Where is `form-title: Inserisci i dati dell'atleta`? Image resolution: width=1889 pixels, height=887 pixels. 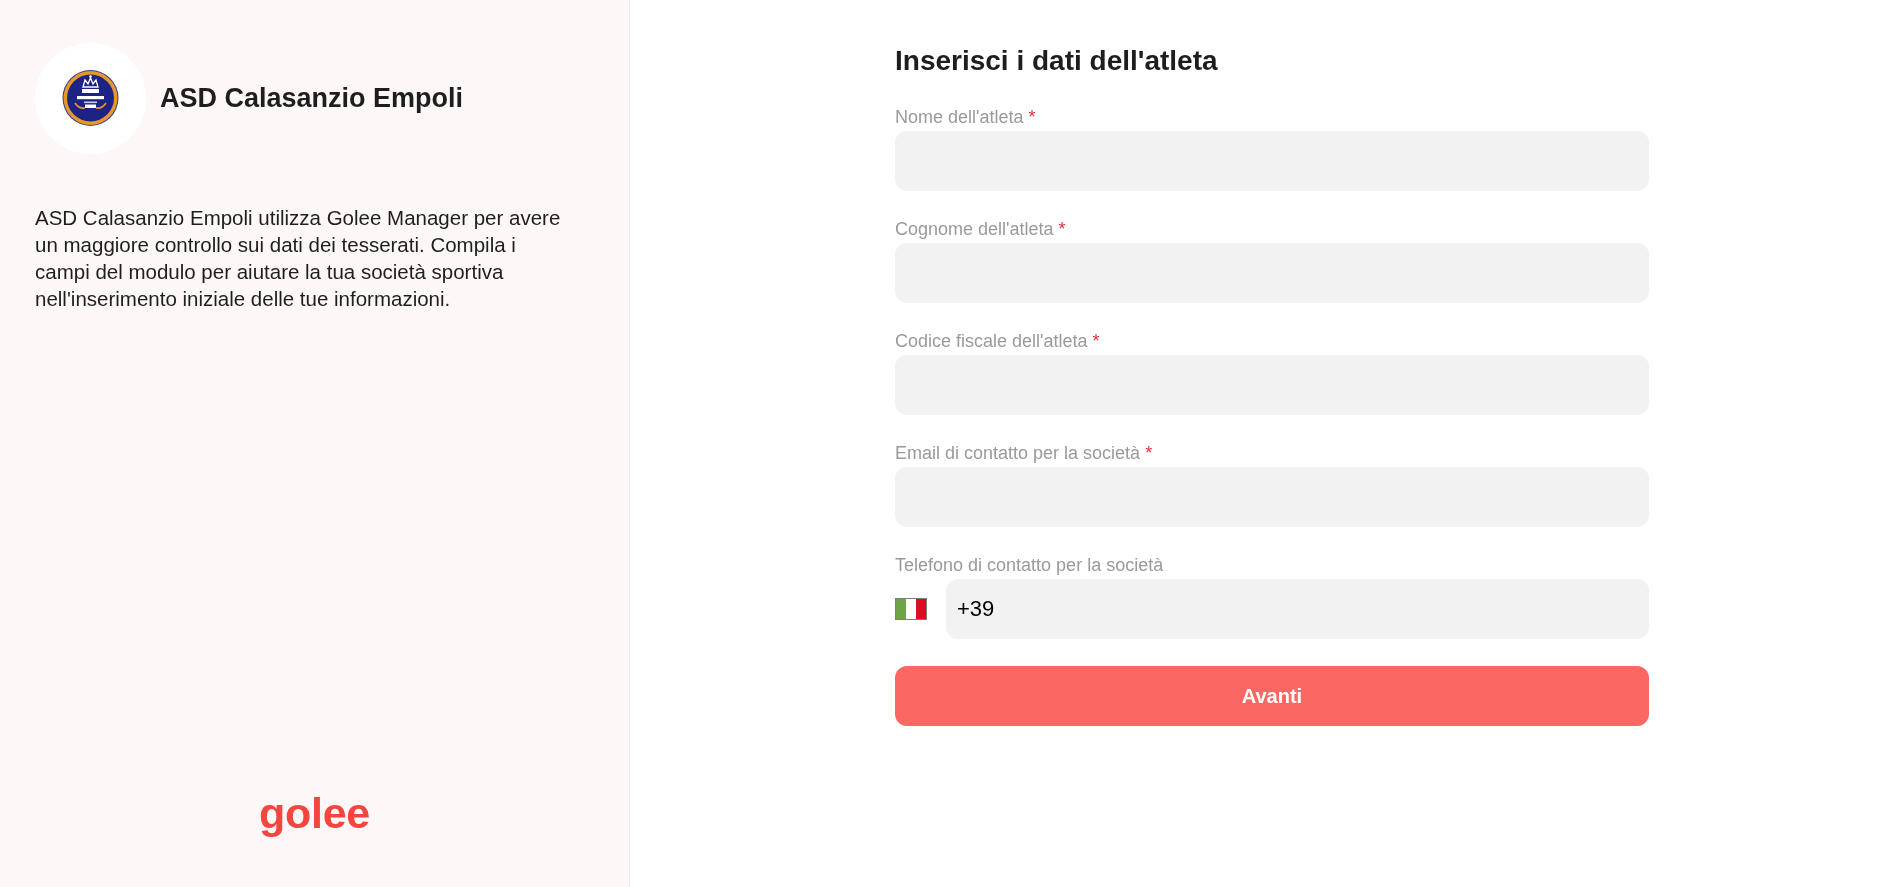 form-title: Inserisci i dati dell'atleta is located at coordinates (1057, 61).